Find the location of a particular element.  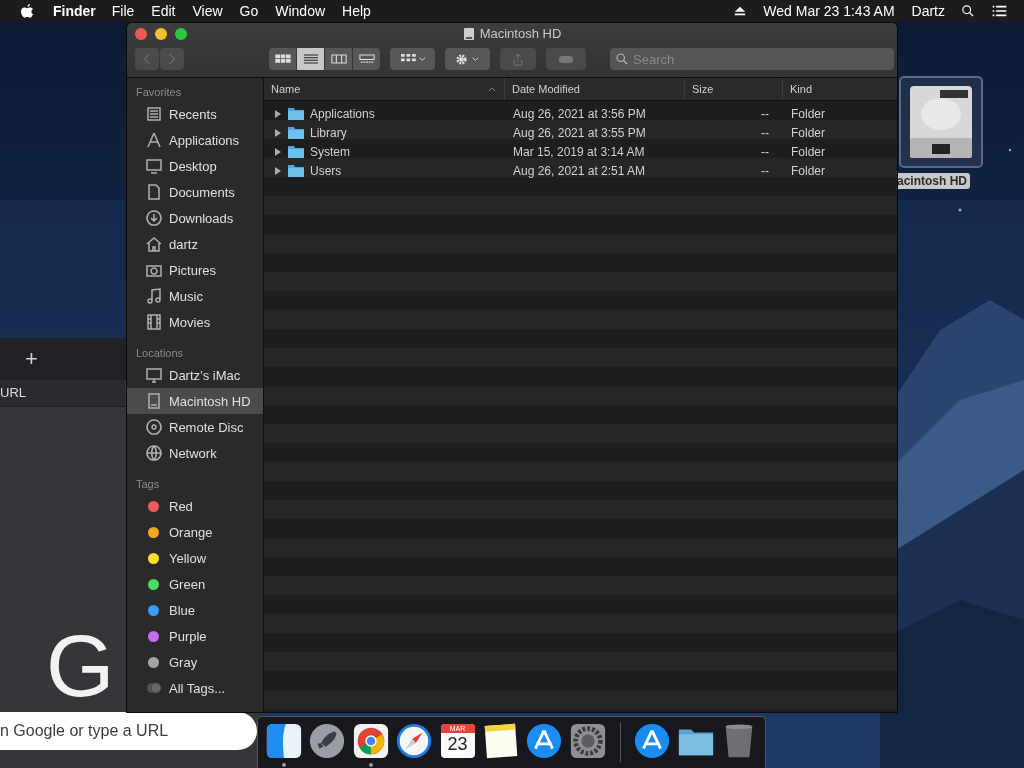

sidebar-item: Remote Disc is located at coordinates (195, 427).